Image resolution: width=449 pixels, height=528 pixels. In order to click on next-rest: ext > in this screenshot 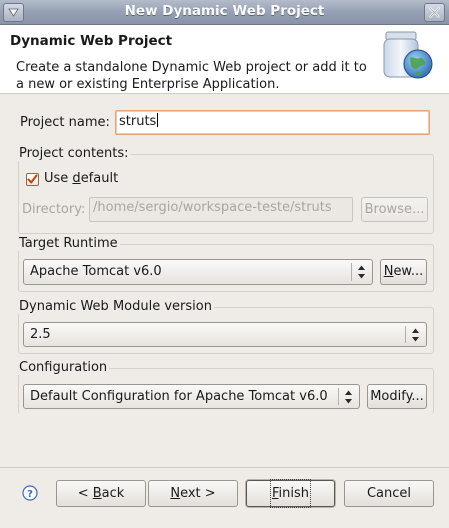, I will do `click(198, 493)`.